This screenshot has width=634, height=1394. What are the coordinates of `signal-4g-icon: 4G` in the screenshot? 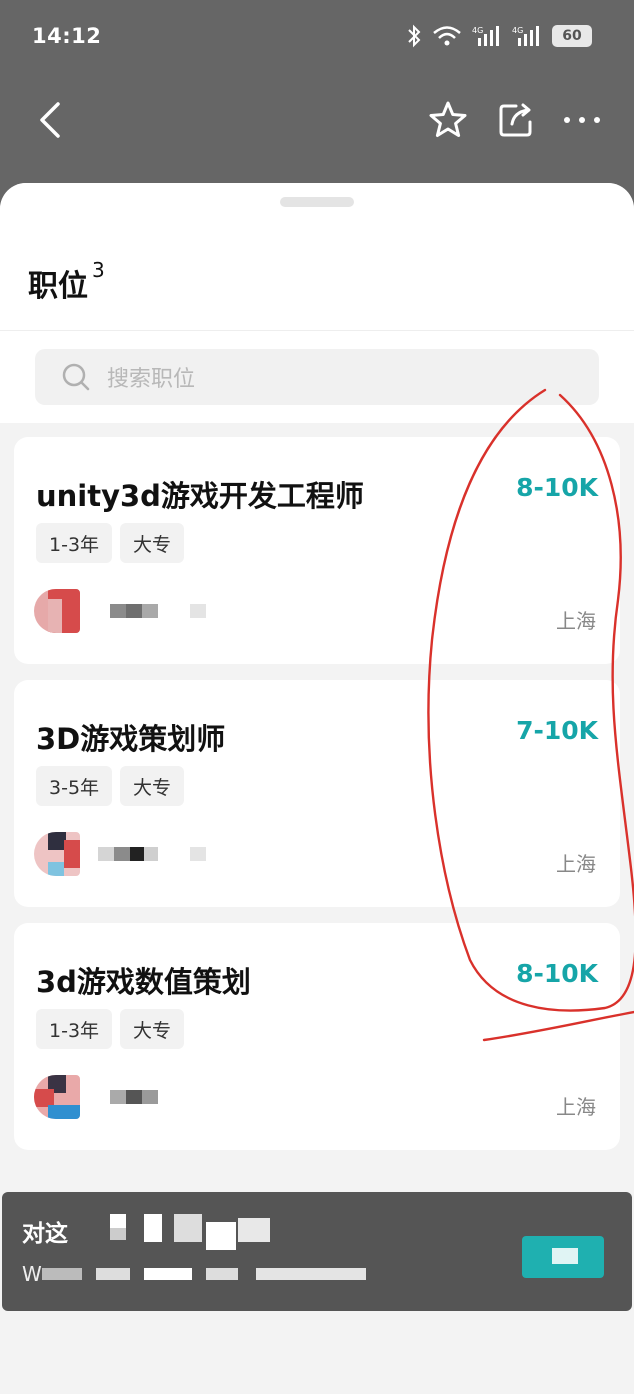 It's located at (485, 36).